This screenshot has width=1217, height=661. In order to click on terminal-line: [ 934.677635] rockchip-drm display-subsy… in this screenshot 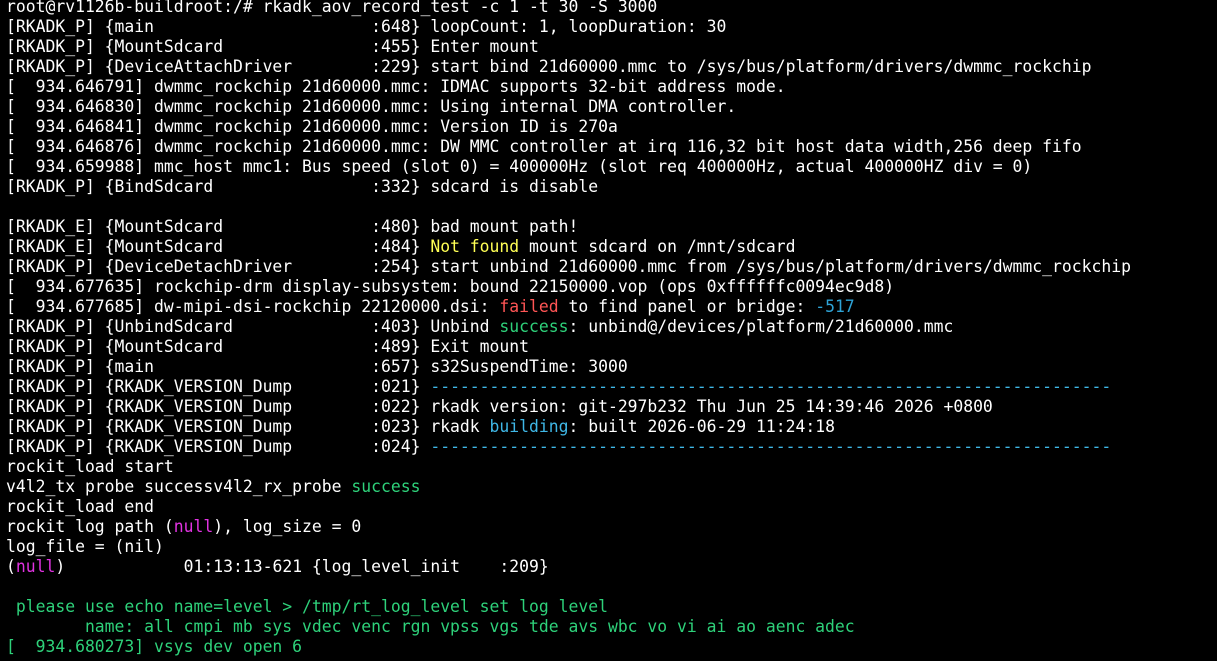, I will do `click(611, 287)`.